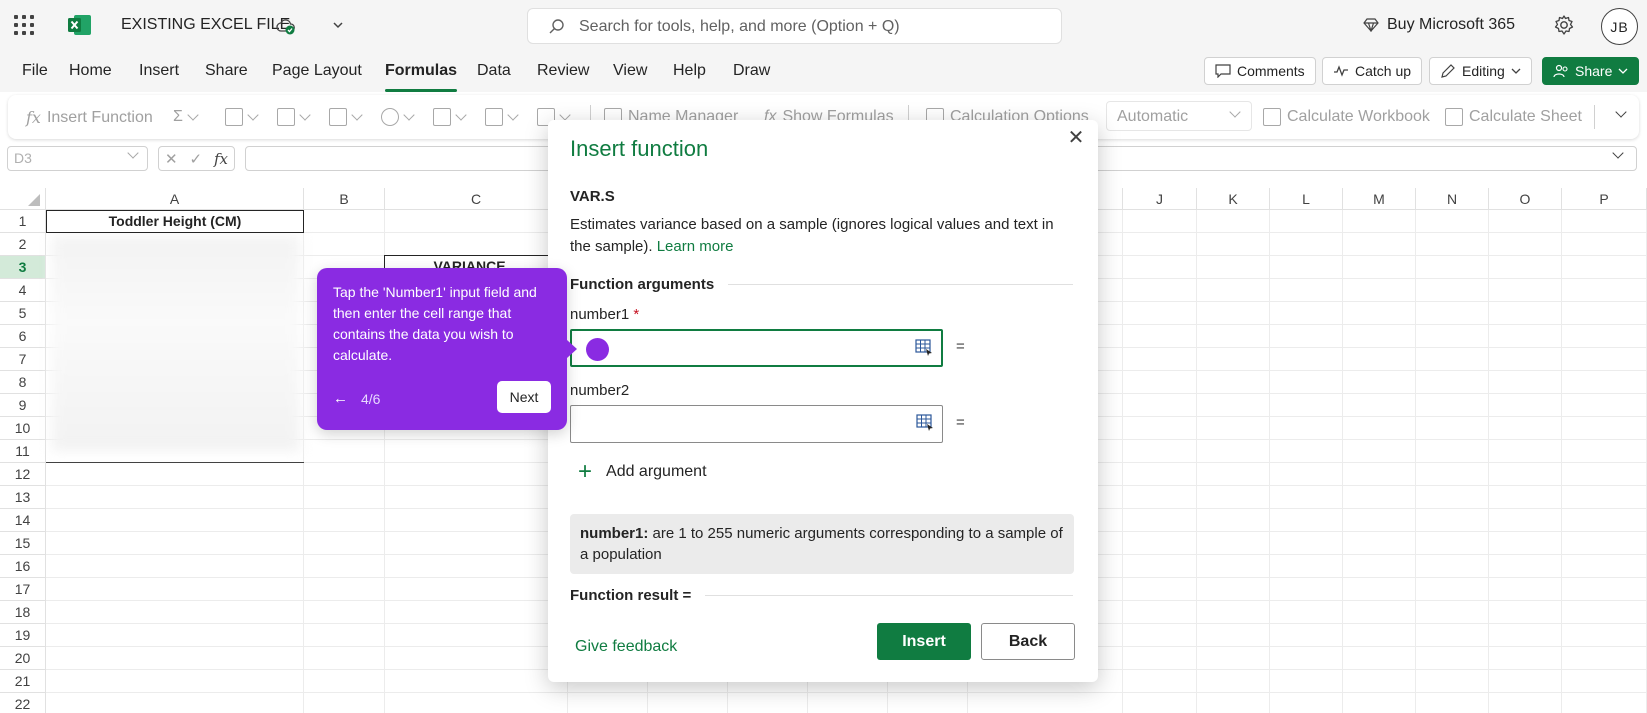 Image resolution: width=1647 pixels, height=713 pixels. What do you see at coordinates (1372, 71) in the screenshot?
I see `catch-up-button: Catch up` at bounding box center [1372, 71].